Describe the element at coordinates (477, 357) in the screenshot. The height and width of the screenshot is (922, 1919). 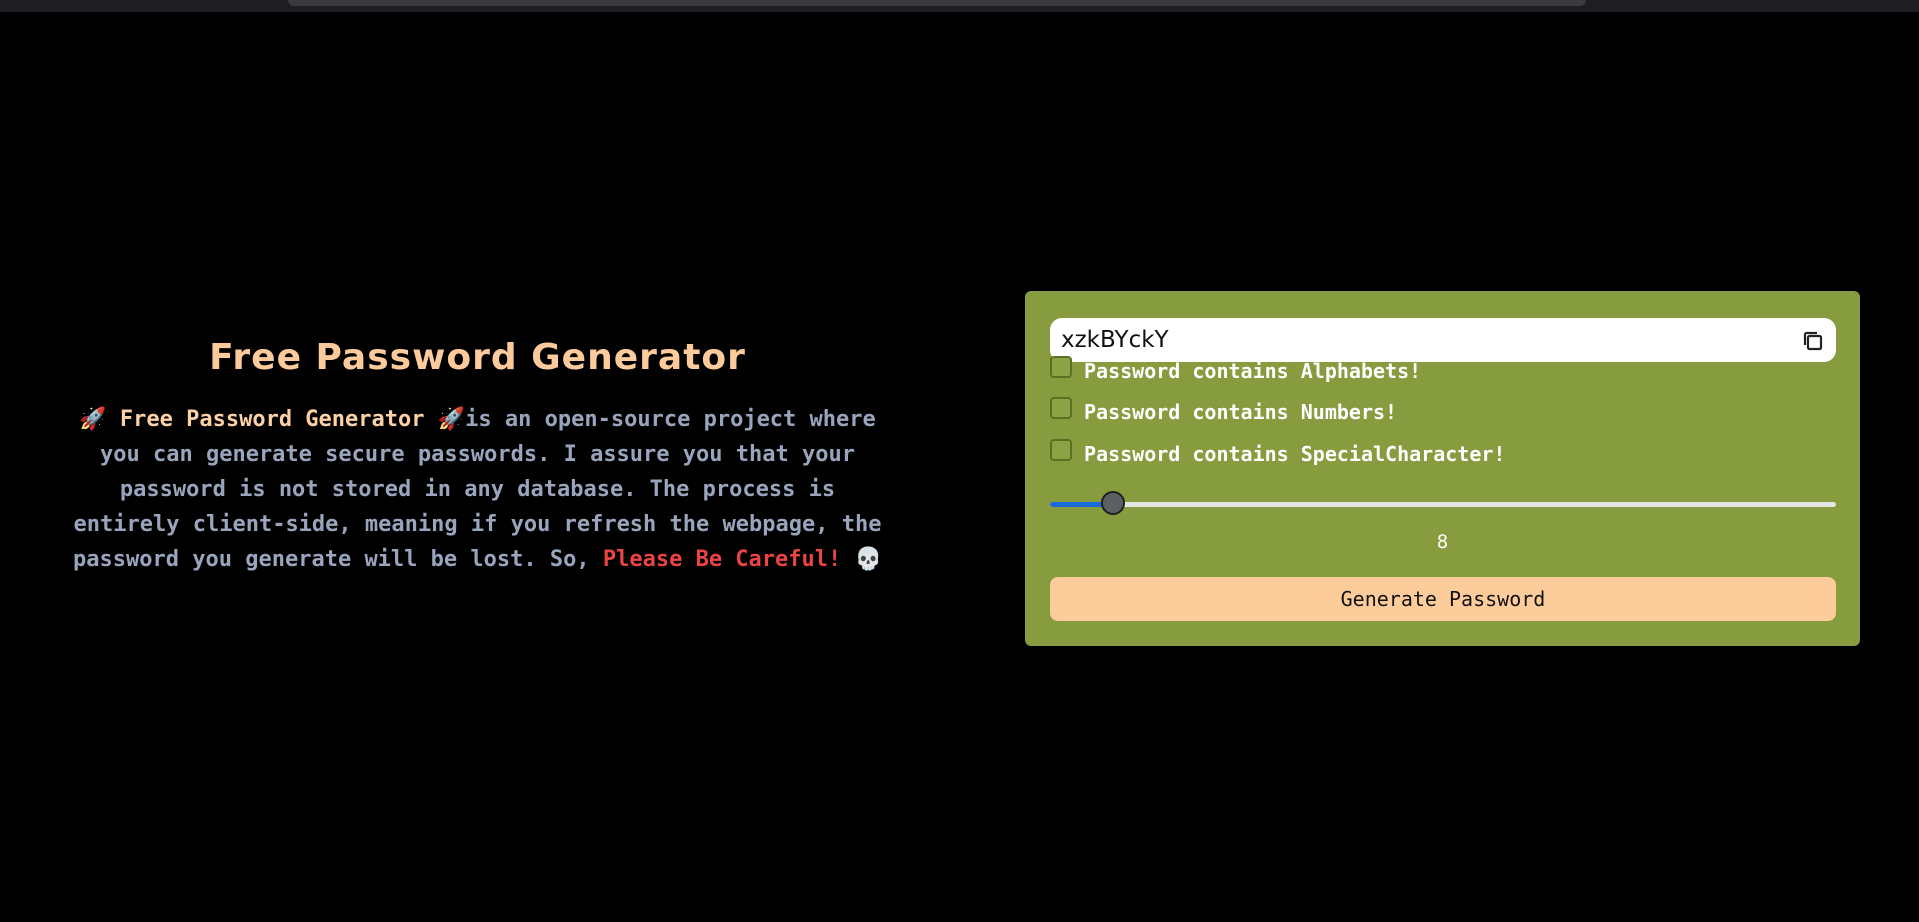
I see `page-title: Free Password Generator` at that location.